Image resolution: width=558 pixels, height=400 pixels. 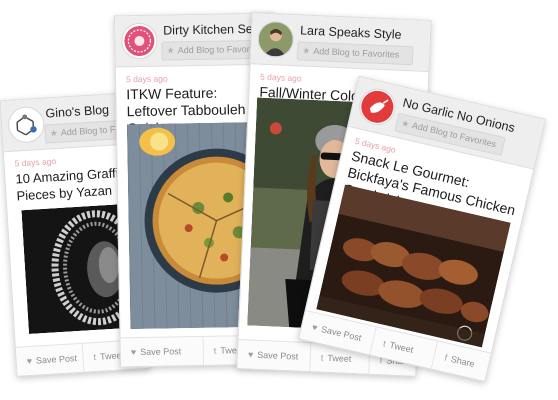 What do you see at coordinates (74, 183) in the screenshot?
I see `post-title: 10 Amazing Graffiti Pieces by Yazan` at bounding box center [74, 183].